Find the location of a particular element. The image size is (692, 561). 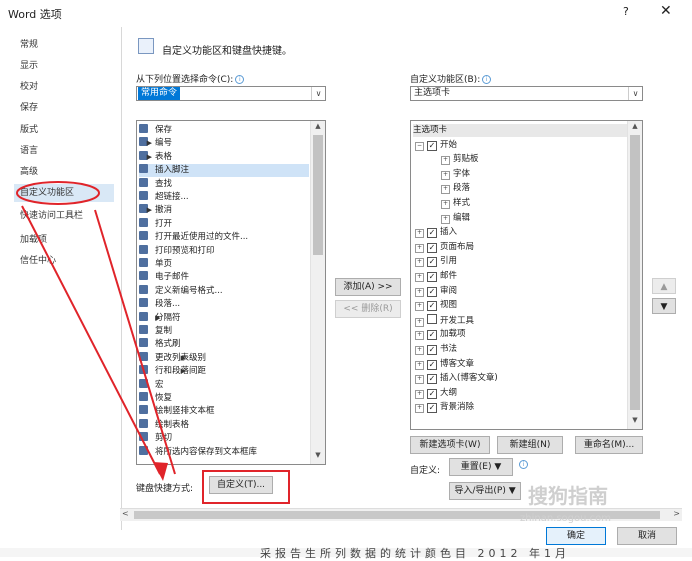

command-item: 宏 is located at coordinates (151, 385).